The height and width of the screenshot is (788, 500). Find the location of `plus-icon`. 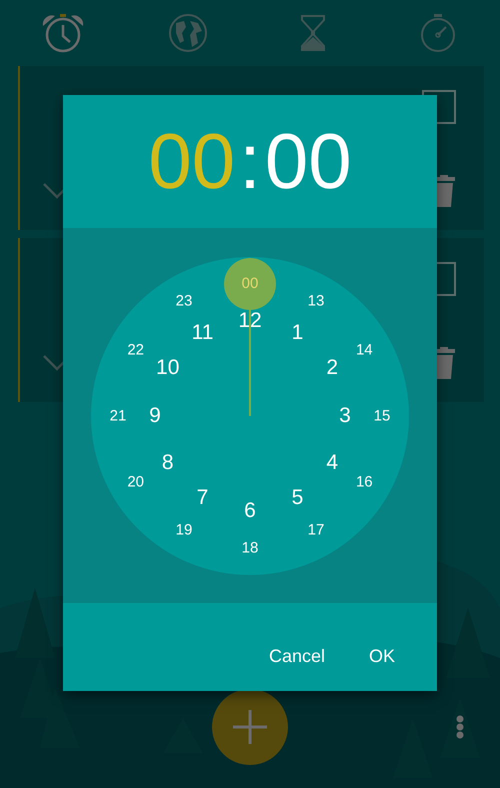

plus-icon is located at coordinates (250, 727).